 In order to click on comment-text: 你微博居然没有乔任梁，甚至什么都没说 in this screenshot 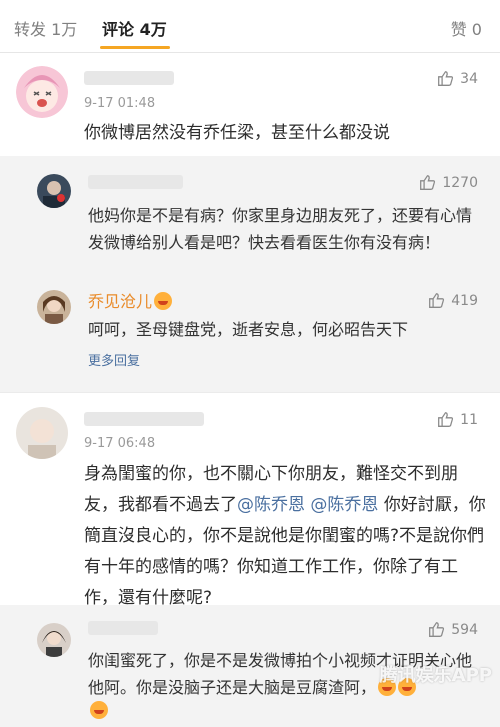, I will do `click(237, 133)`.